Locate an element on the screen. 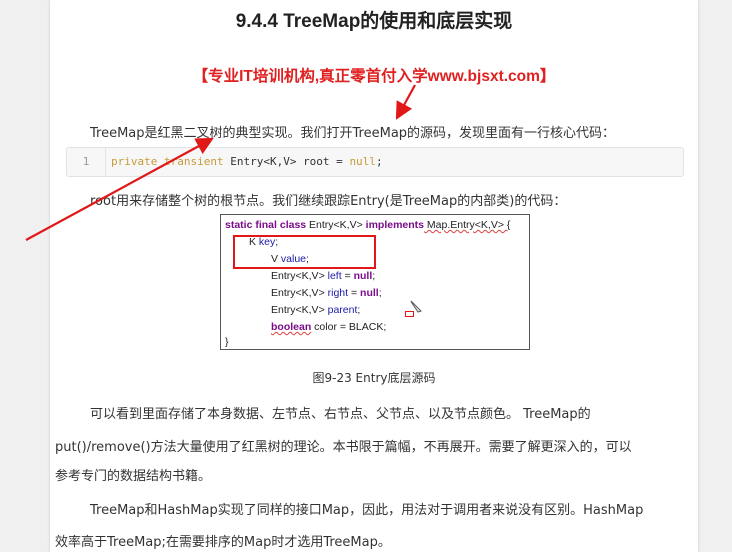 This screenshot has height=552, width=732. annotation-arrow-right is located at coordinates (405, 102).